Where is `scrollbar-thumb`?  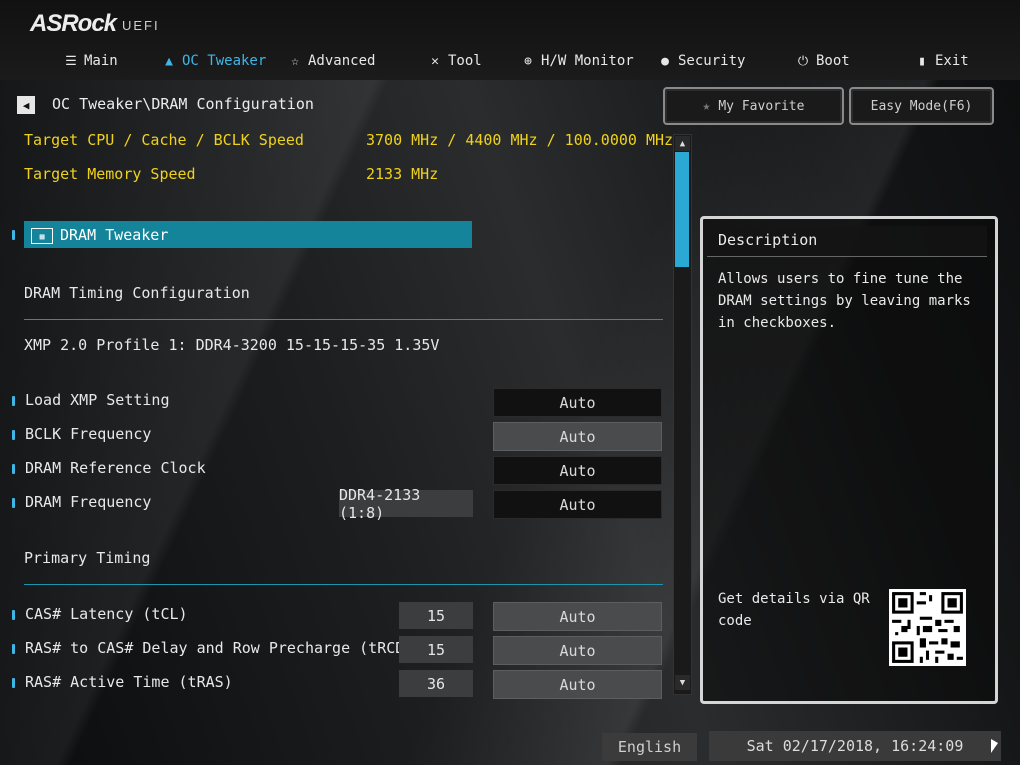
scrollbar-thumb is located at coordinates (682, 209).